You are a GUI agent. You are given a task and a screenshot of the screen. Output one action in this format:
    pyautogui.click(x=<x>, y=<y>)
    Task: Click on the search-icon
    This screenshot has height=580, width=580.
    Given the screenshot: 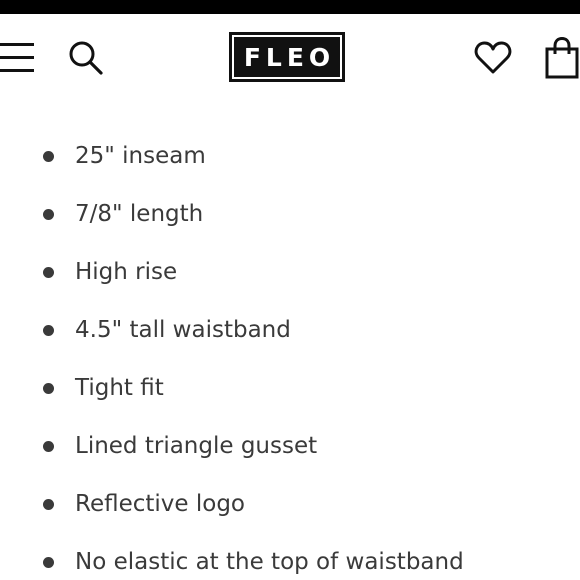 What is the action you would take?
    pyautogui.click(x=86, y=58)
    